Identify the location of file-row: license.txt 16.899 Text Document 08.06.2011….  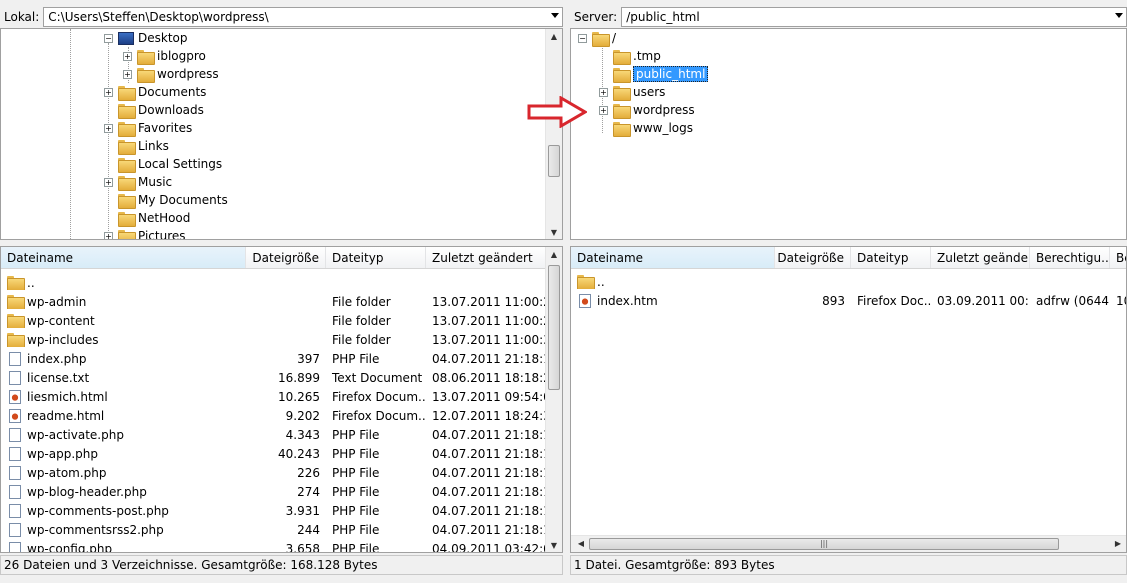
(274, 377).